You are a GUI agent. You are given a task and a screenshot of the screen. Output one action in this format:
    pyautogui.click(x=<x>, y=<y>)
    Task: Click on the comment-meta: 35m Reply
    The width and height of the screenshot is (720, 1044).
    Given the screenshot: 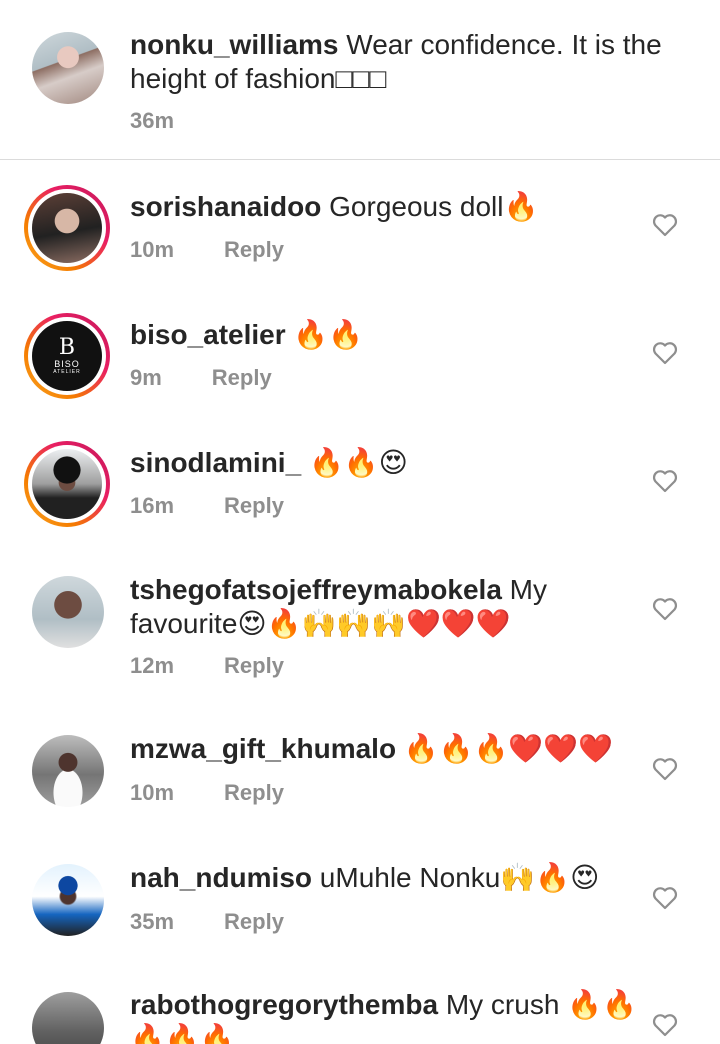 What is the action you would take?
    pyautogui.click(x=207, y=922)
    